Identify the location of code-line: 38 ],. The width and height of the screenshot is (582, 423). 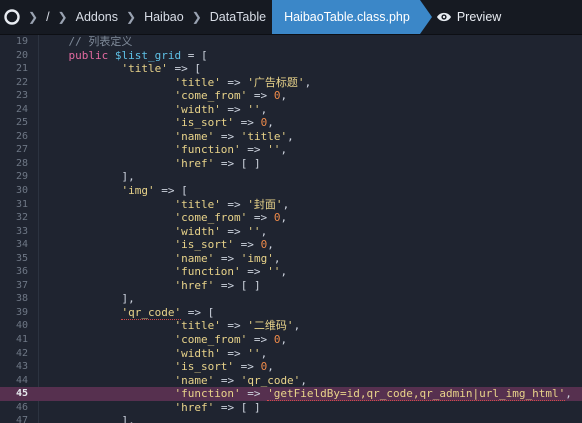
(291, 299).